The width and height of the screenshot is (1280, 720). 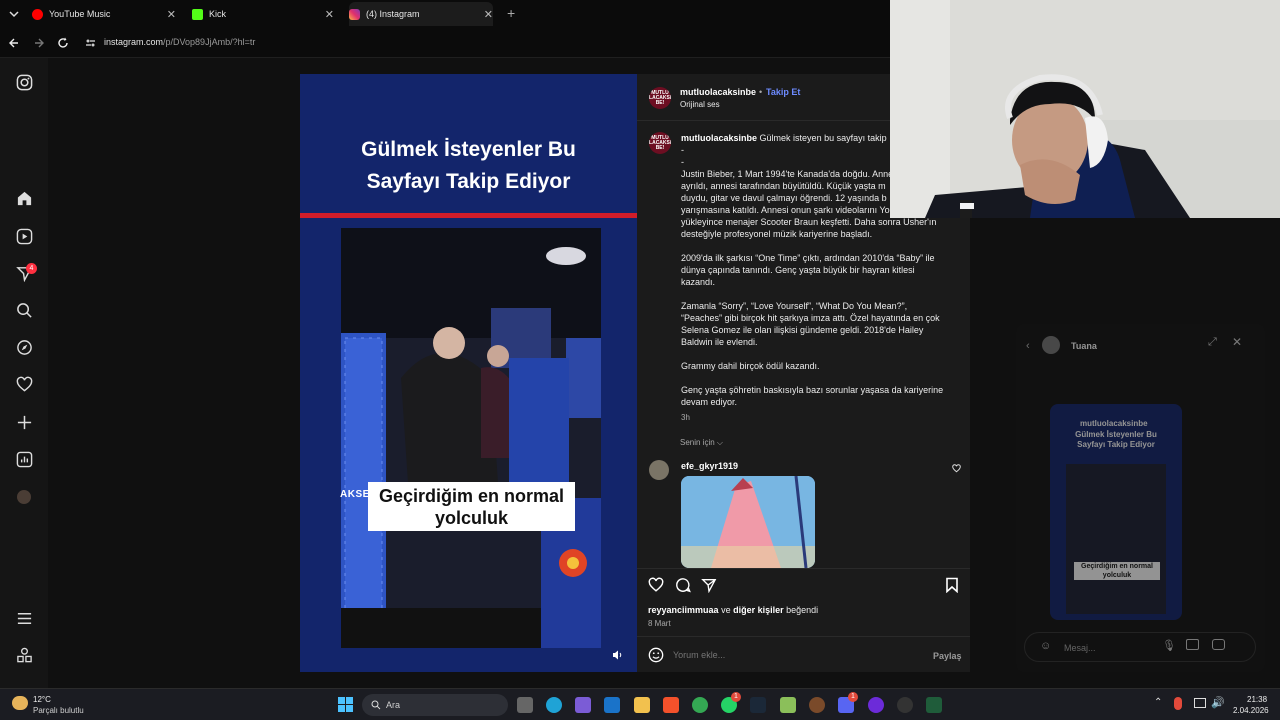 What do you see at coordinates (24, 373) in the screenshot?
I see `instagram-sidebar: 4` at bounding box center [24, 373].